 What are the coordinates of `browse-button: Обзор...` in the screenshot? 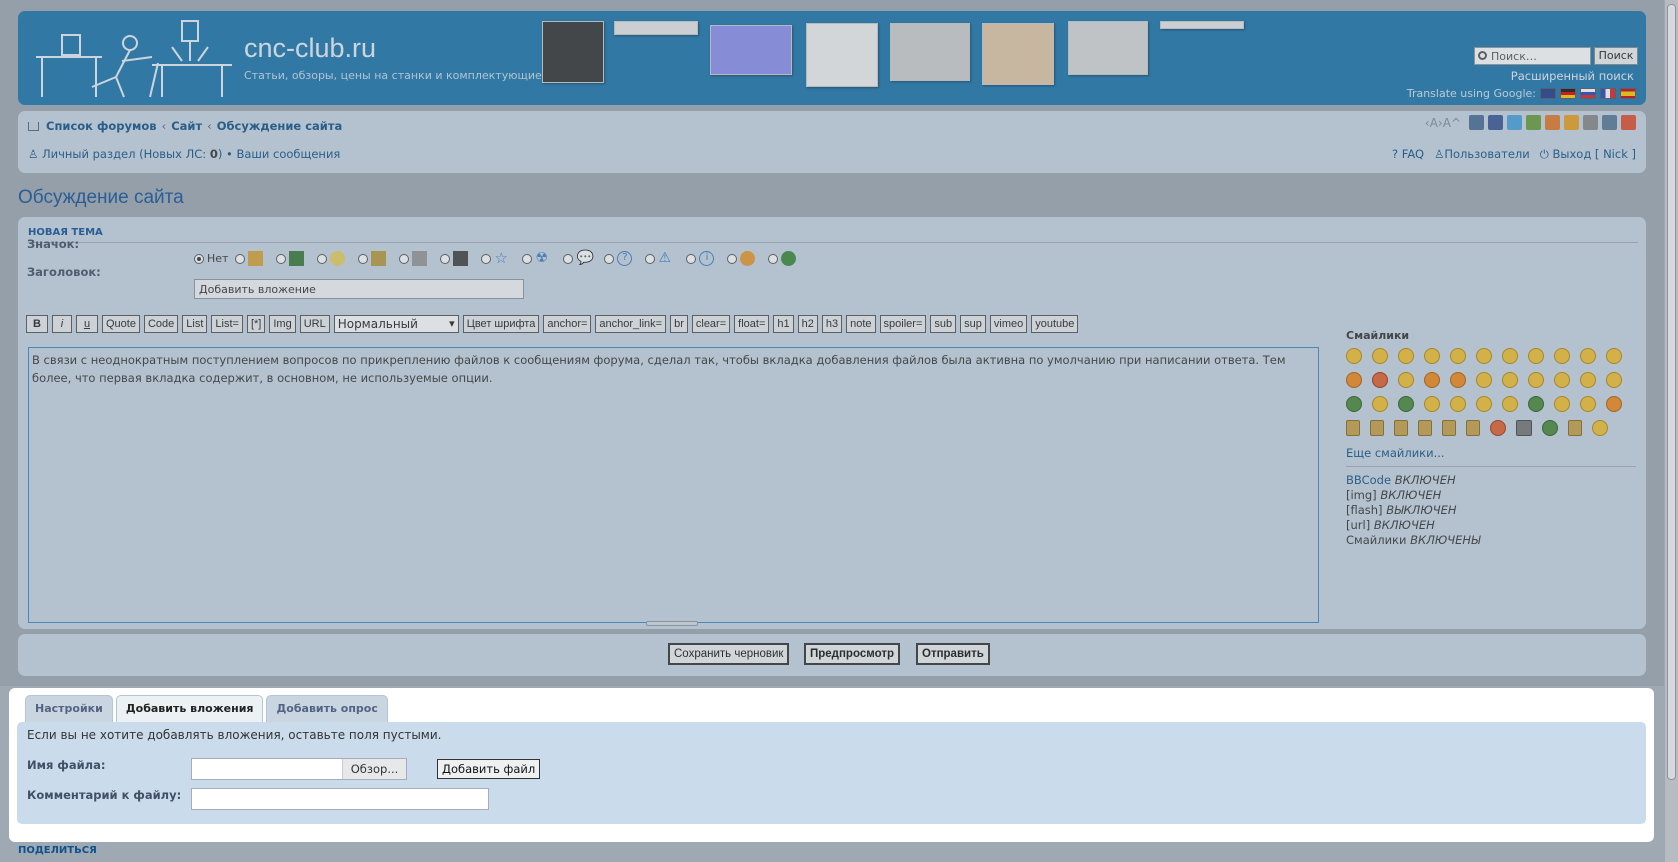 It's located at (374, 769).